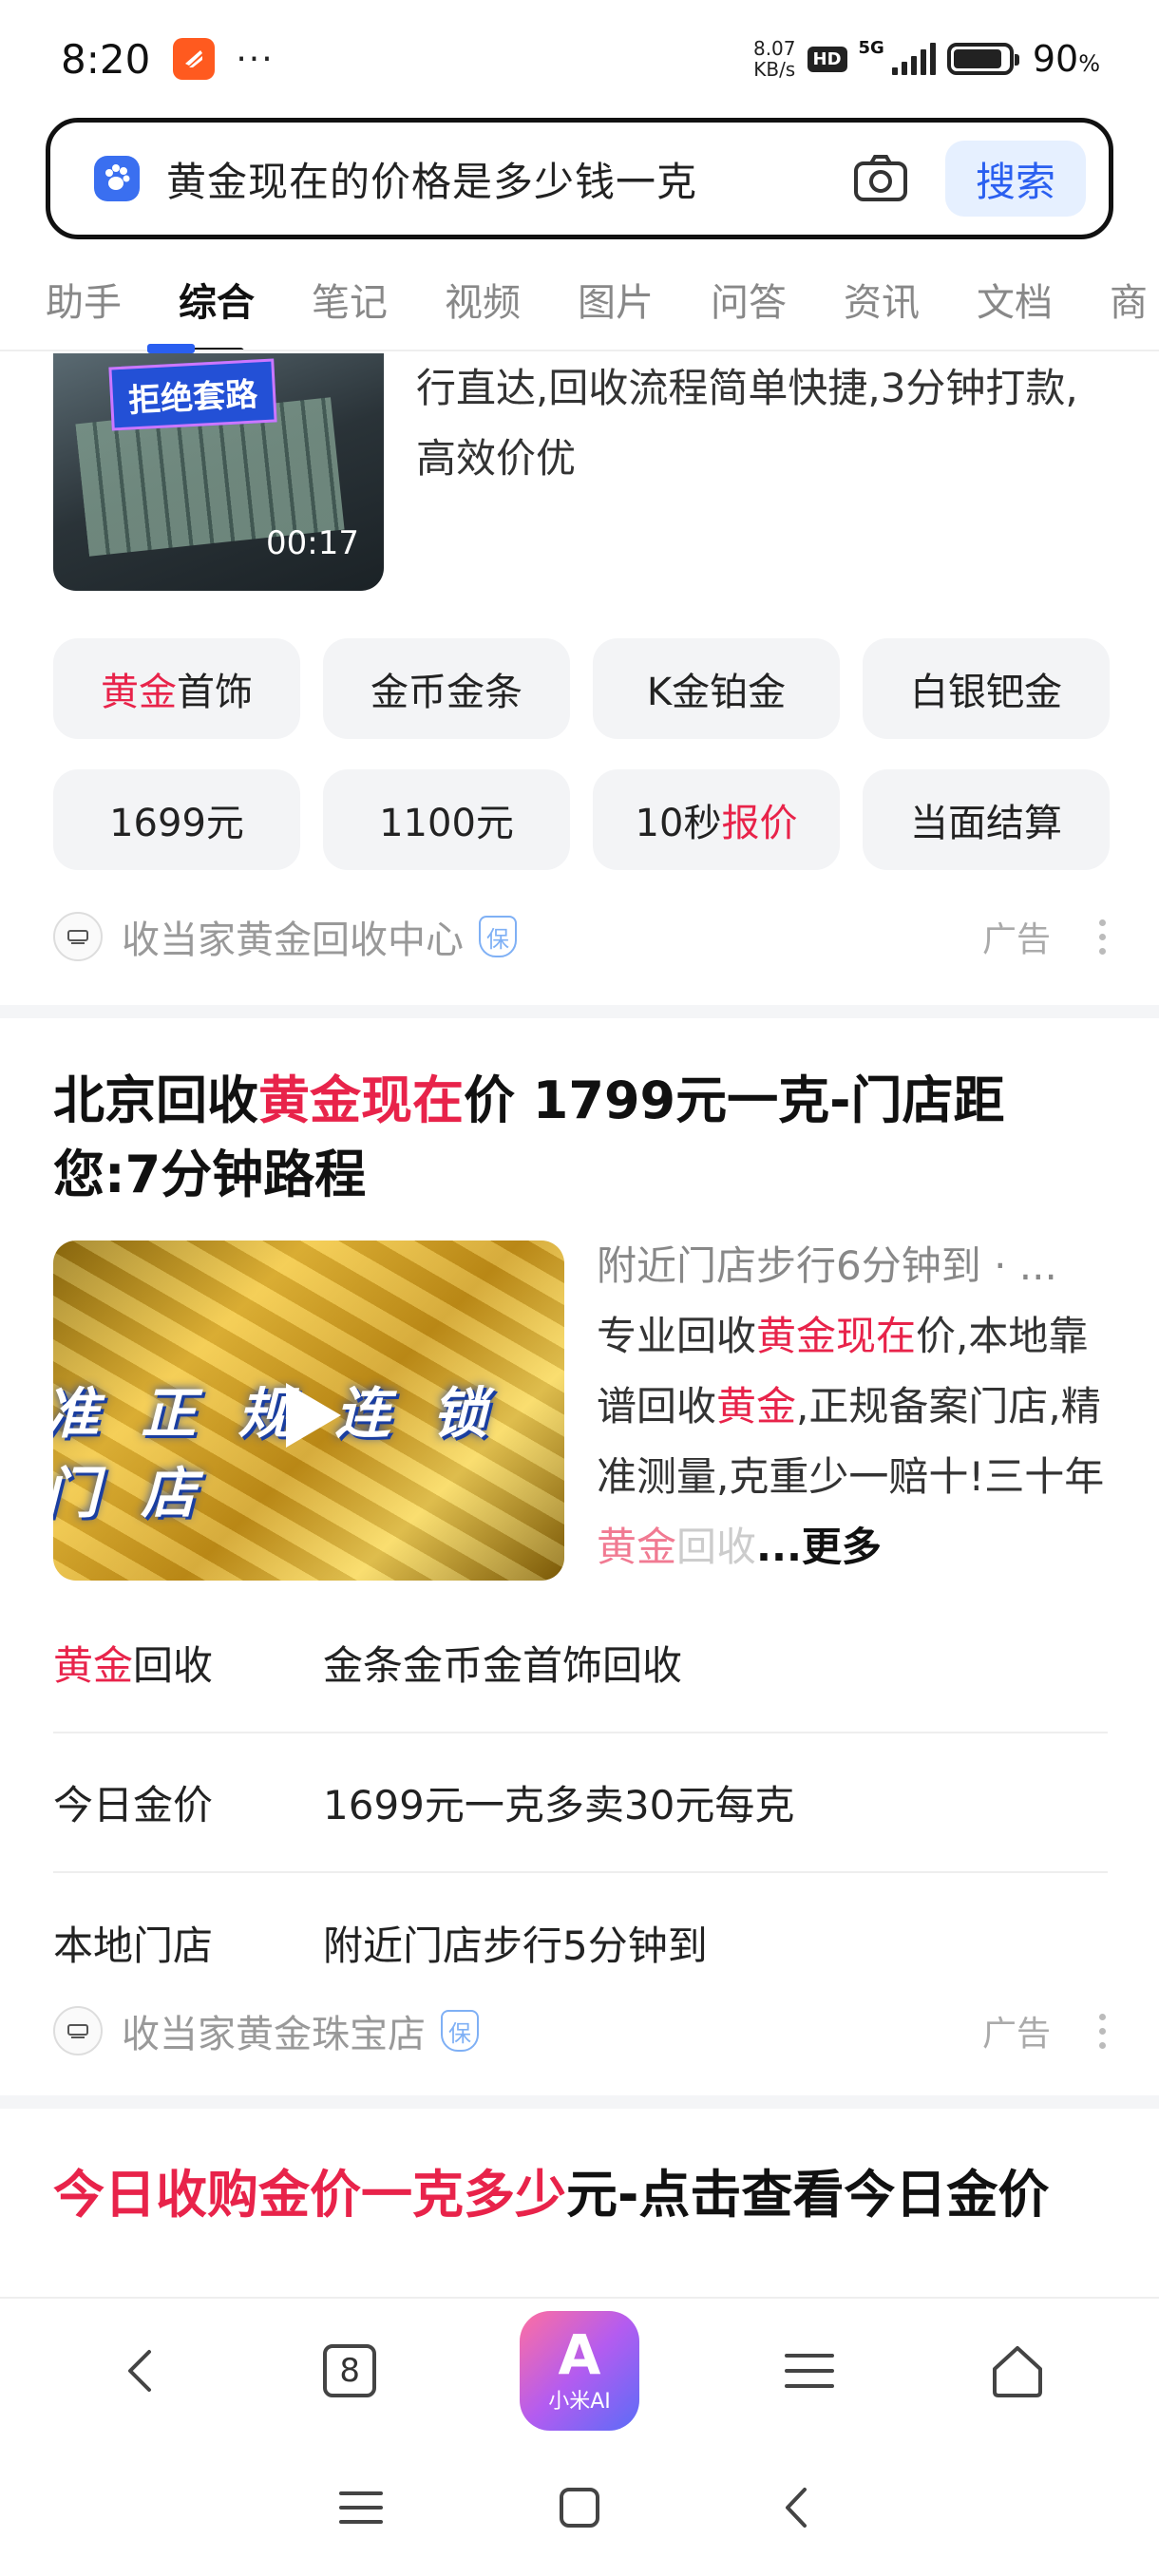 The width and height of the screenshot is (1159, 2576). Describe the element at coordinates (446, 688) in the screenshot. I see `chip-coins-bars: 金币金条` at that location.